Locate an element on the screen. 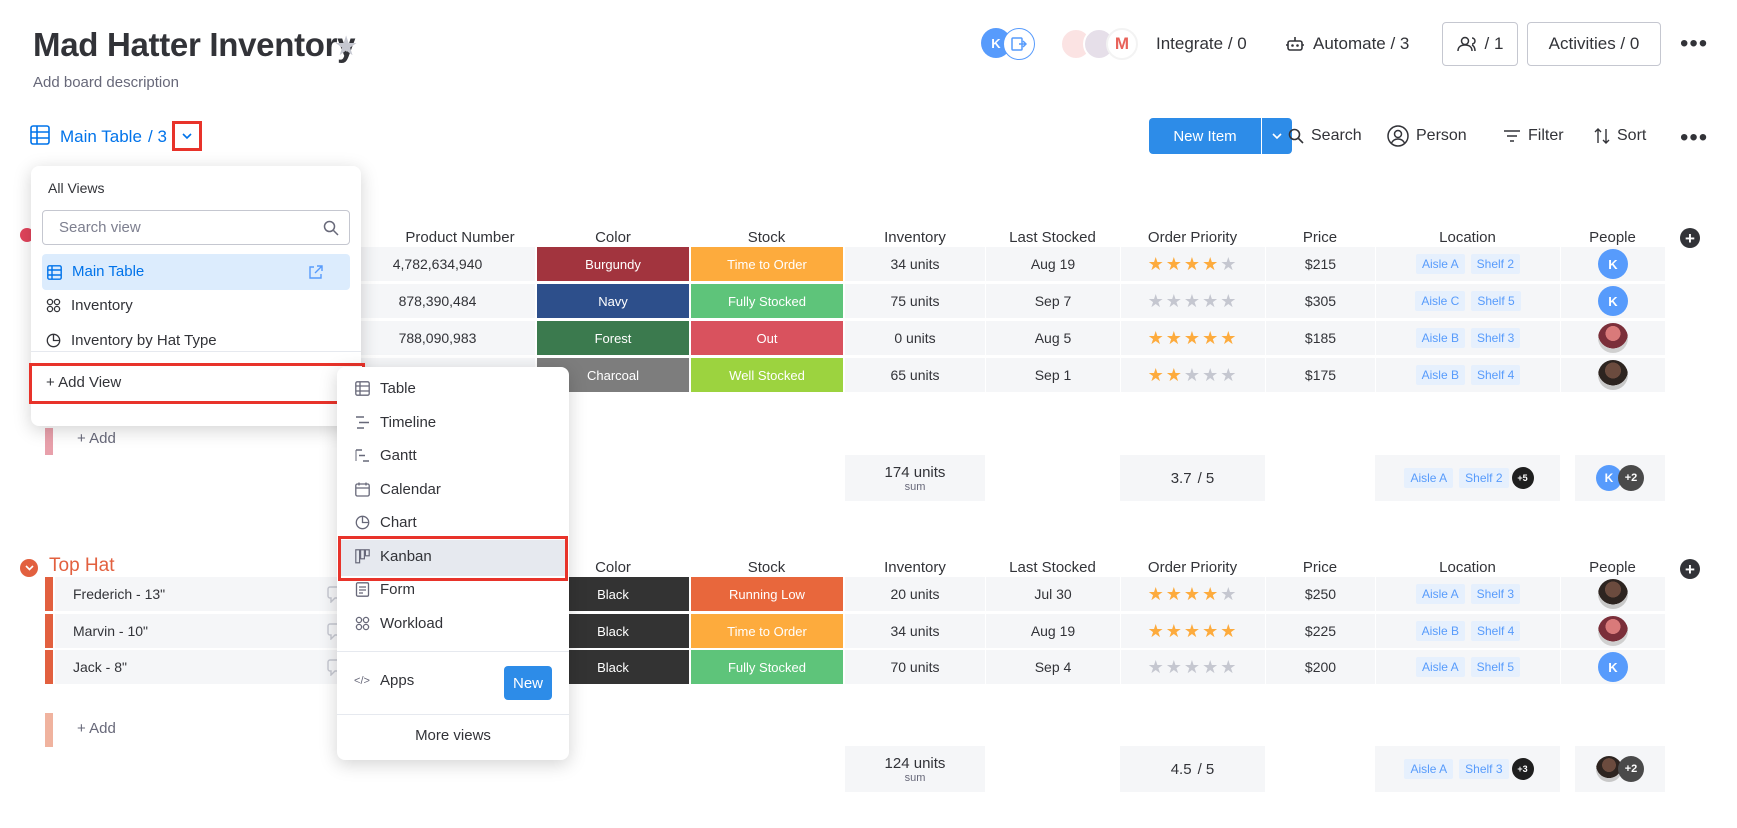 The width and height of the screenshot is (1737, 828). invite-guest-icon is located at coordinates (1019, 44).